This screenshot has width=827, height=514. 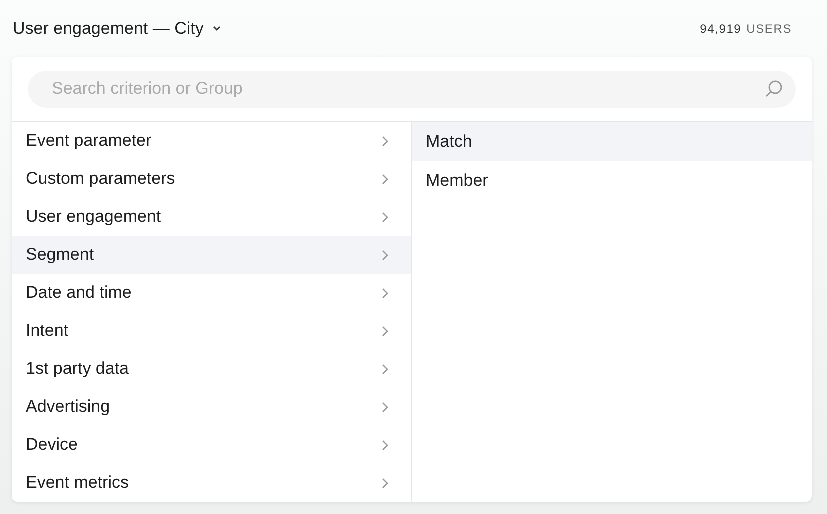 What do you see at coordinates (117, 28) in the screenshot?
I see `title-dropdown: User engagement — City` at bounding box center [117, 28].